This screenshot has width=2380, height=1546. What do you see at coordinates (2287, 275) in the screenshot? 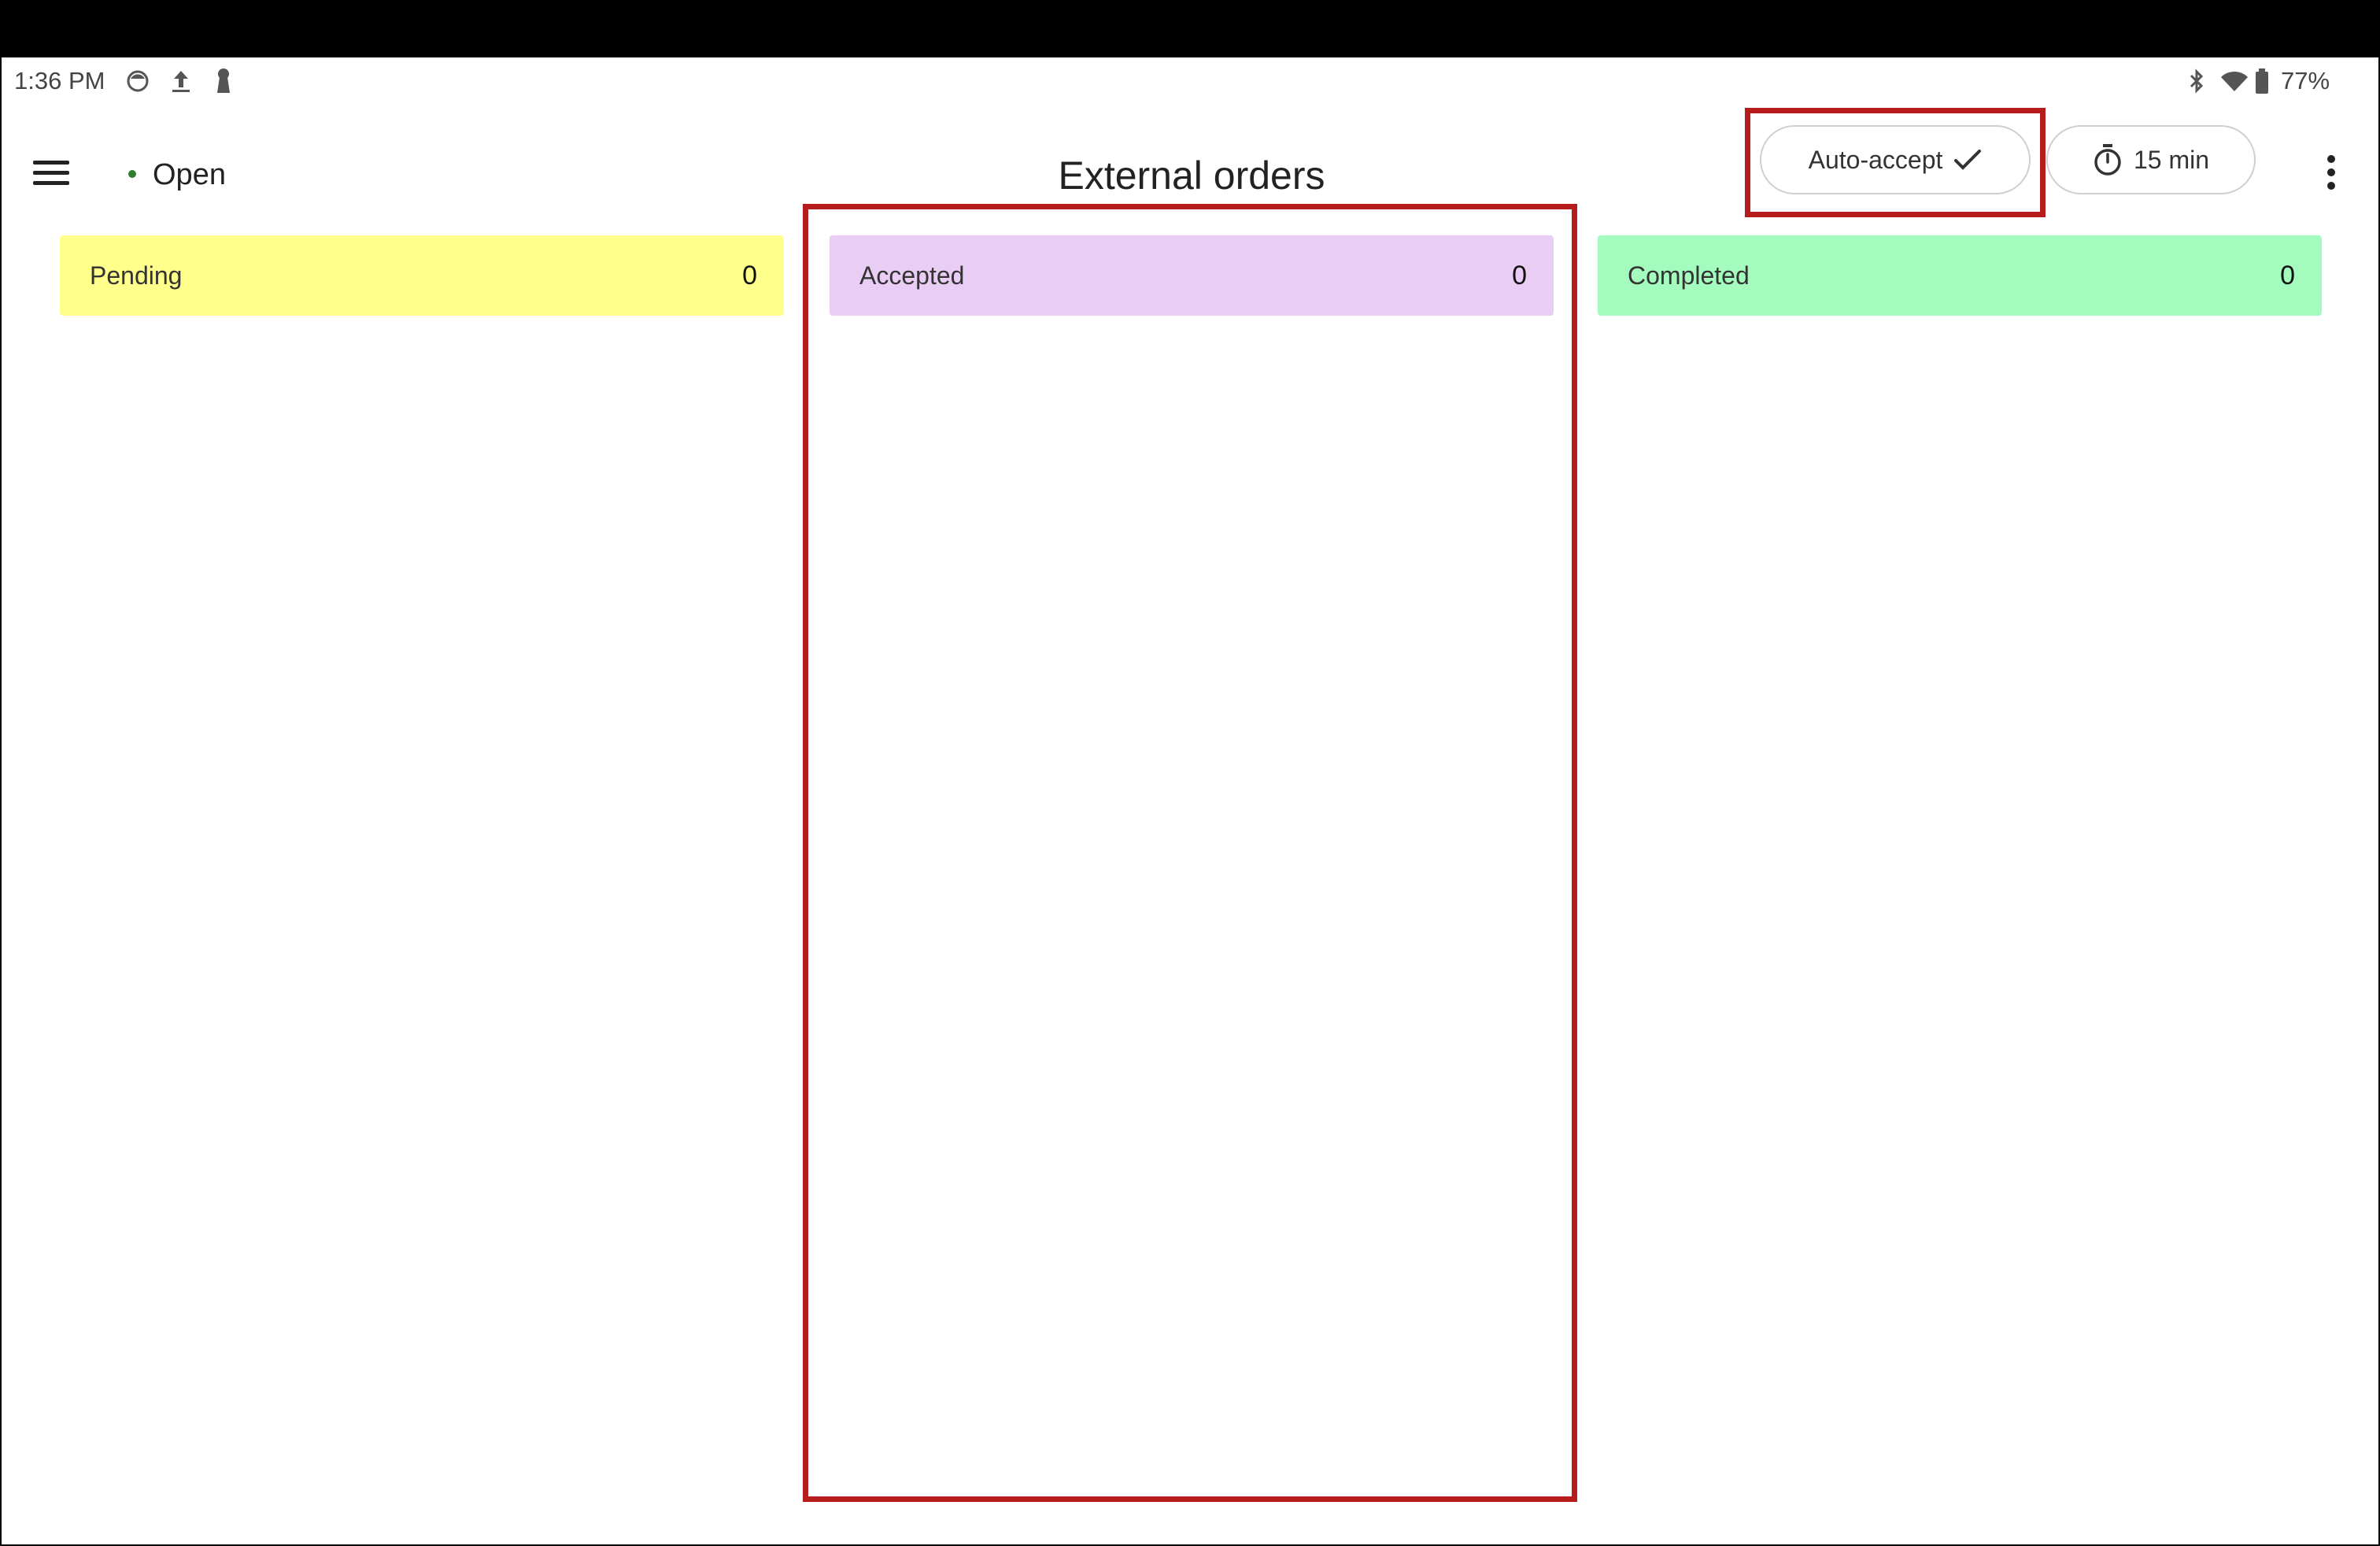
I see `completed-count: 0` at bounding box center [2287, 275].